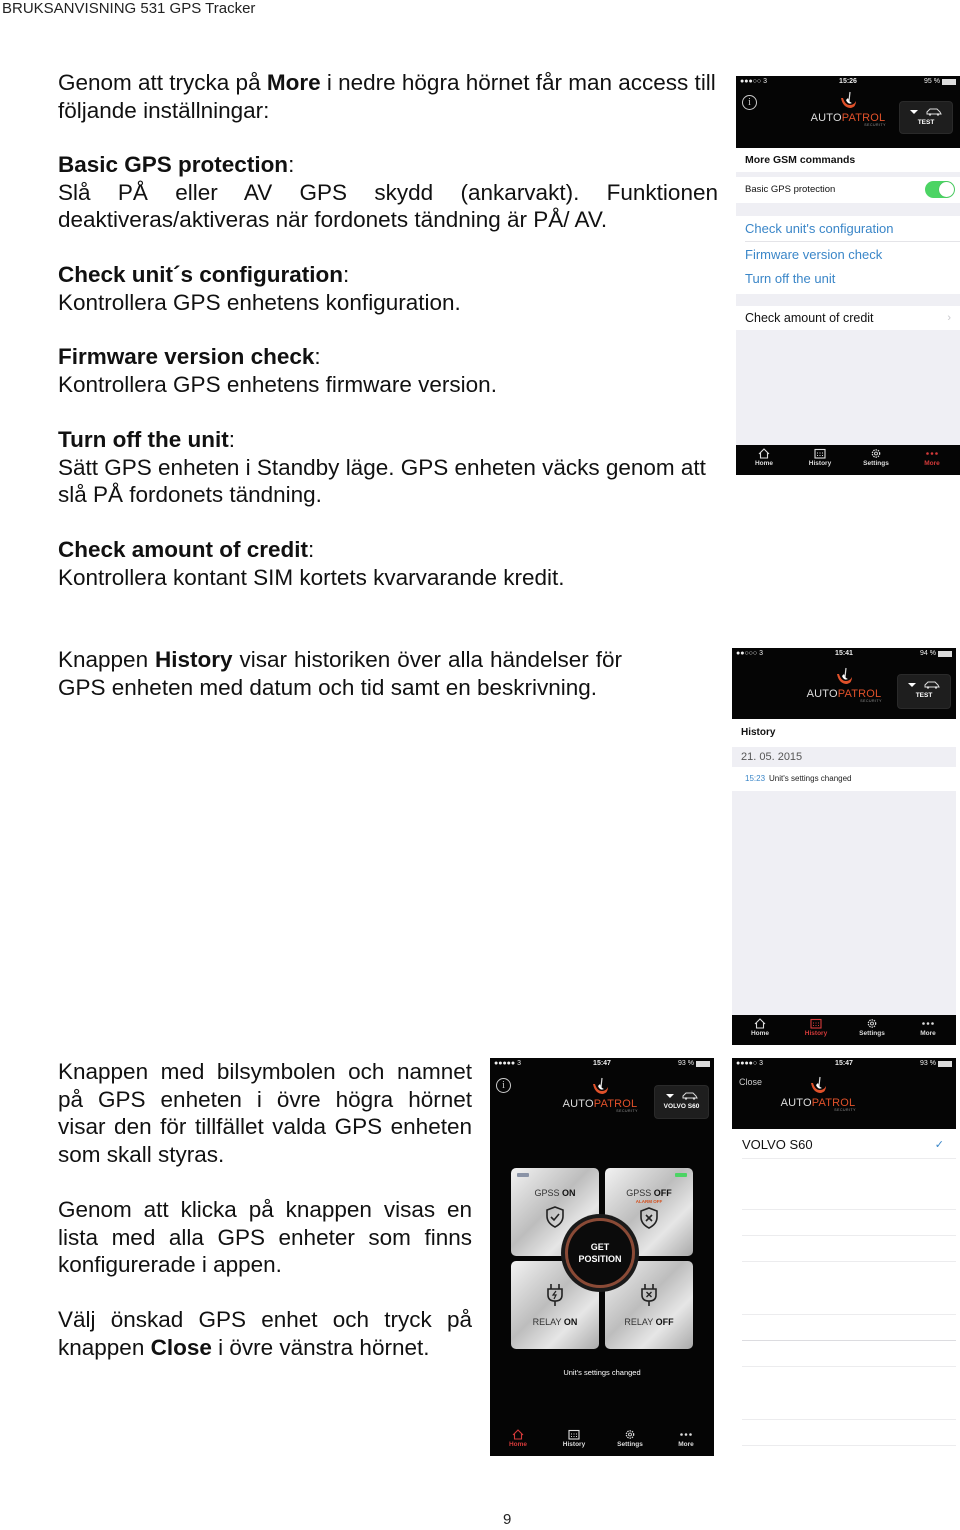 The image size is (960, 1530). Describe the element at coordinates (848, 229) in the screenshot. I see `command-check-configuration: Check unit's configuration` at that location.